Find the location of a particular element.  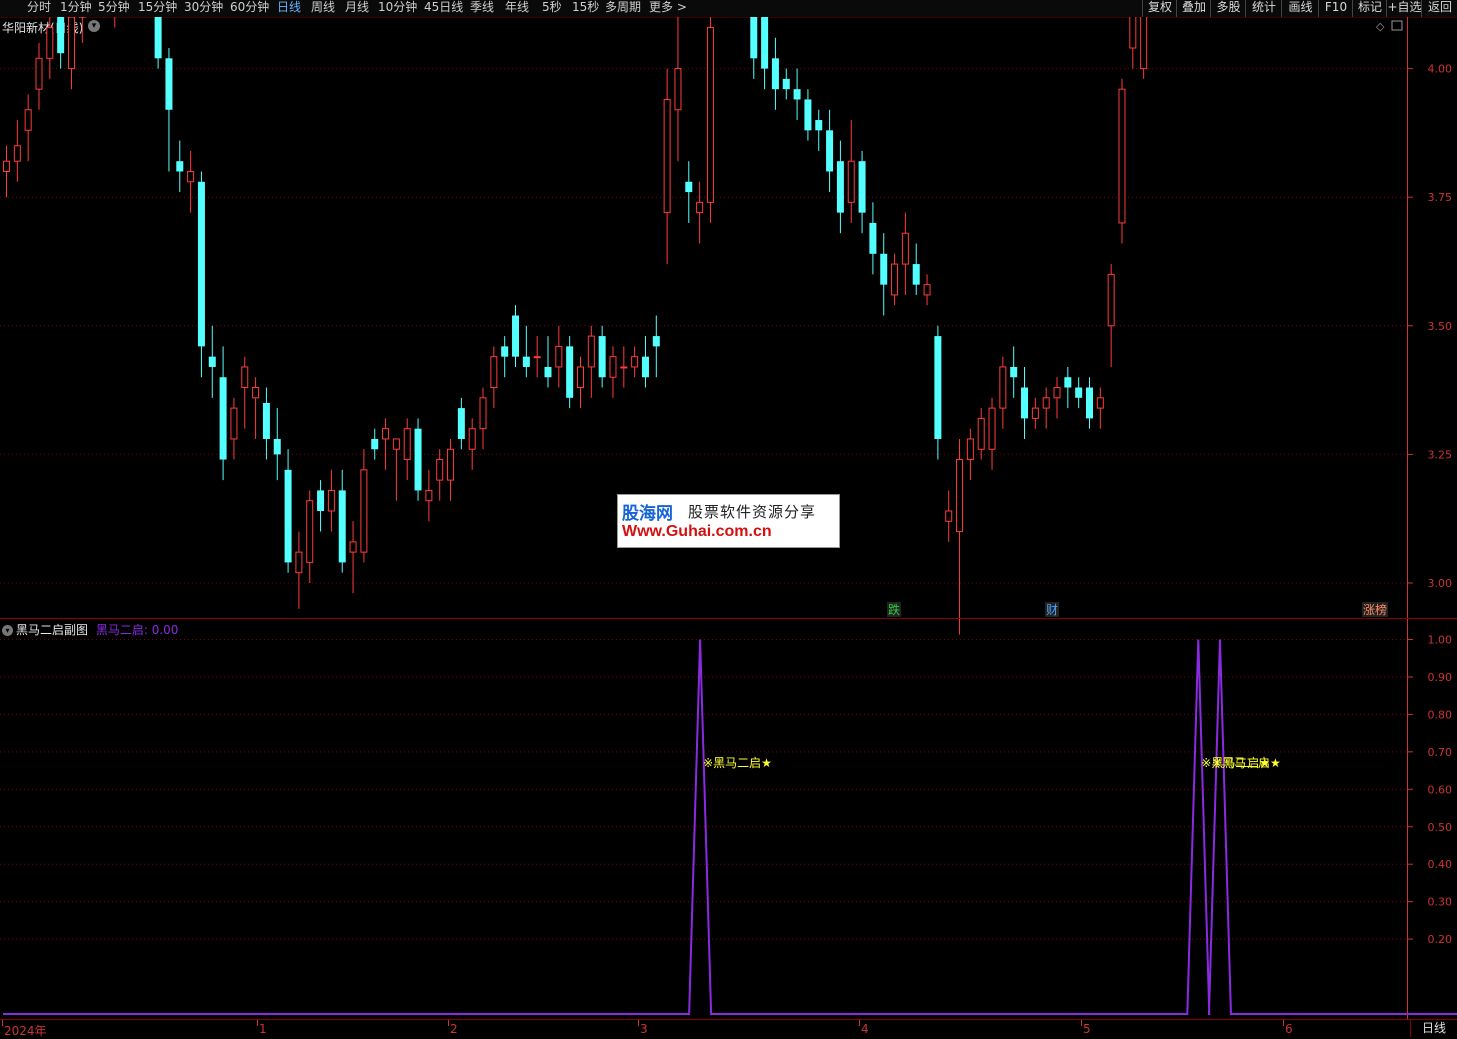

period-tab-8: 月线 is located at coordinates (357, 8).